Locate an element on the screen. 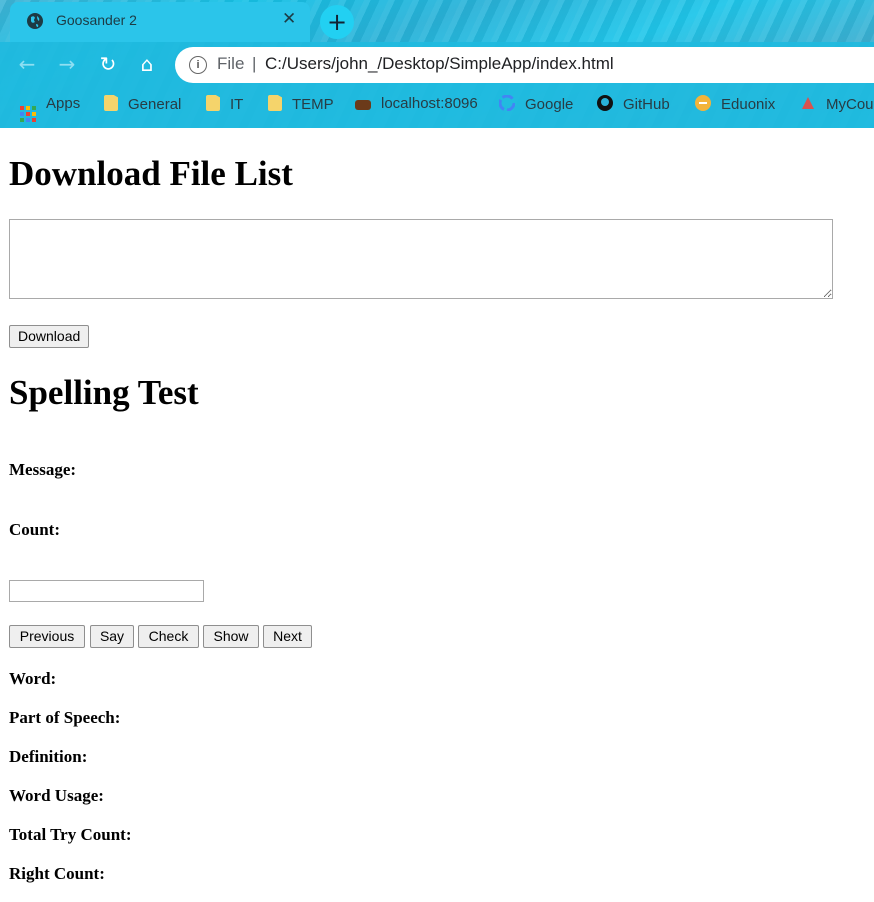 This screenshot has height=902, width=874. right-count-label: Right Count: is located at coordinates (57, 873).